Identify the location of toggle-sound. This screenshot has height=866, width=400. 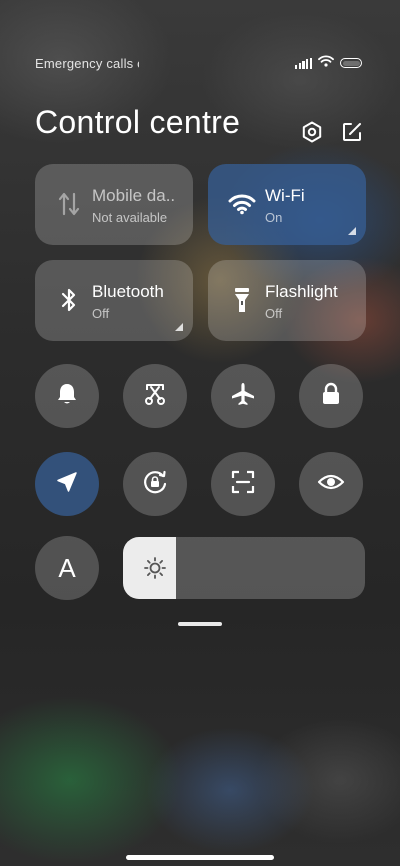
(67, 396).